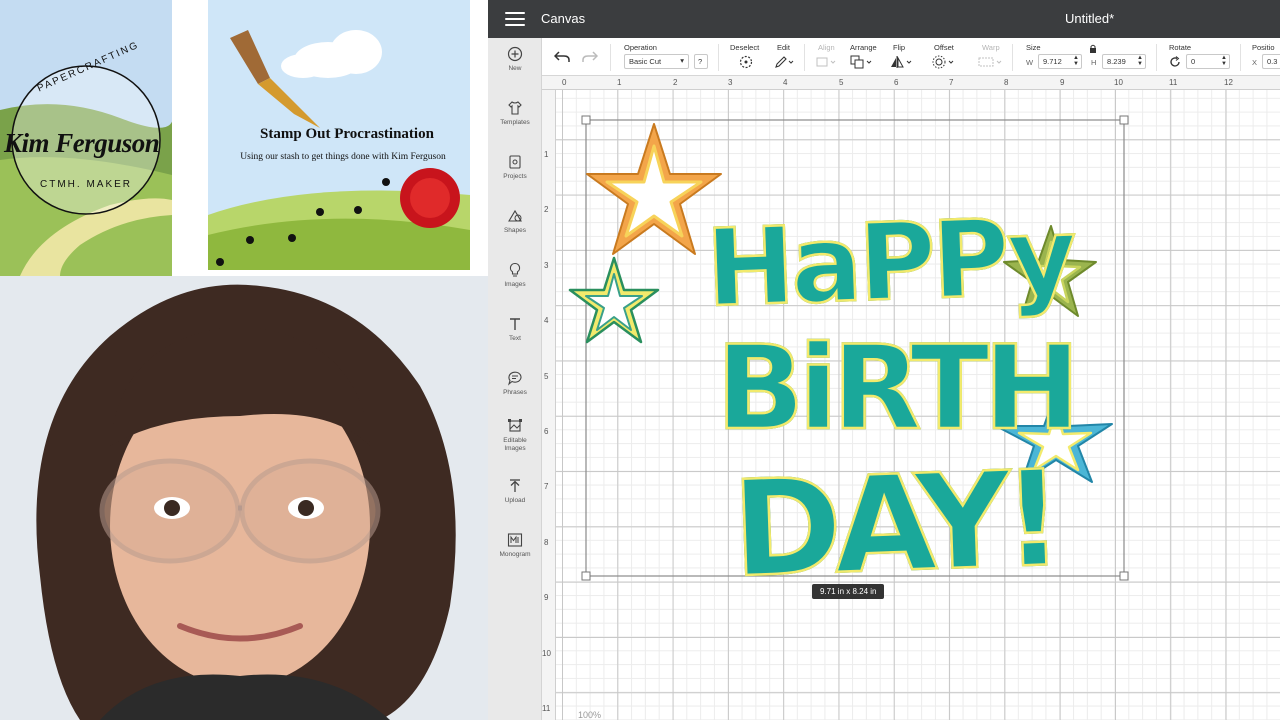  I want to click on edit-label: Edit, so click(783, 47).